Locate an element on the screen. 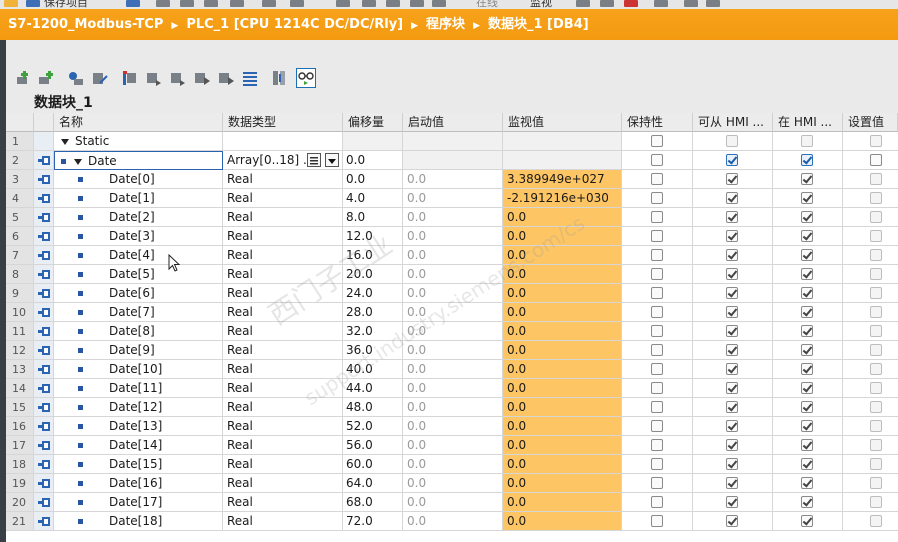  save-icon is located at coordinates (33, 3).